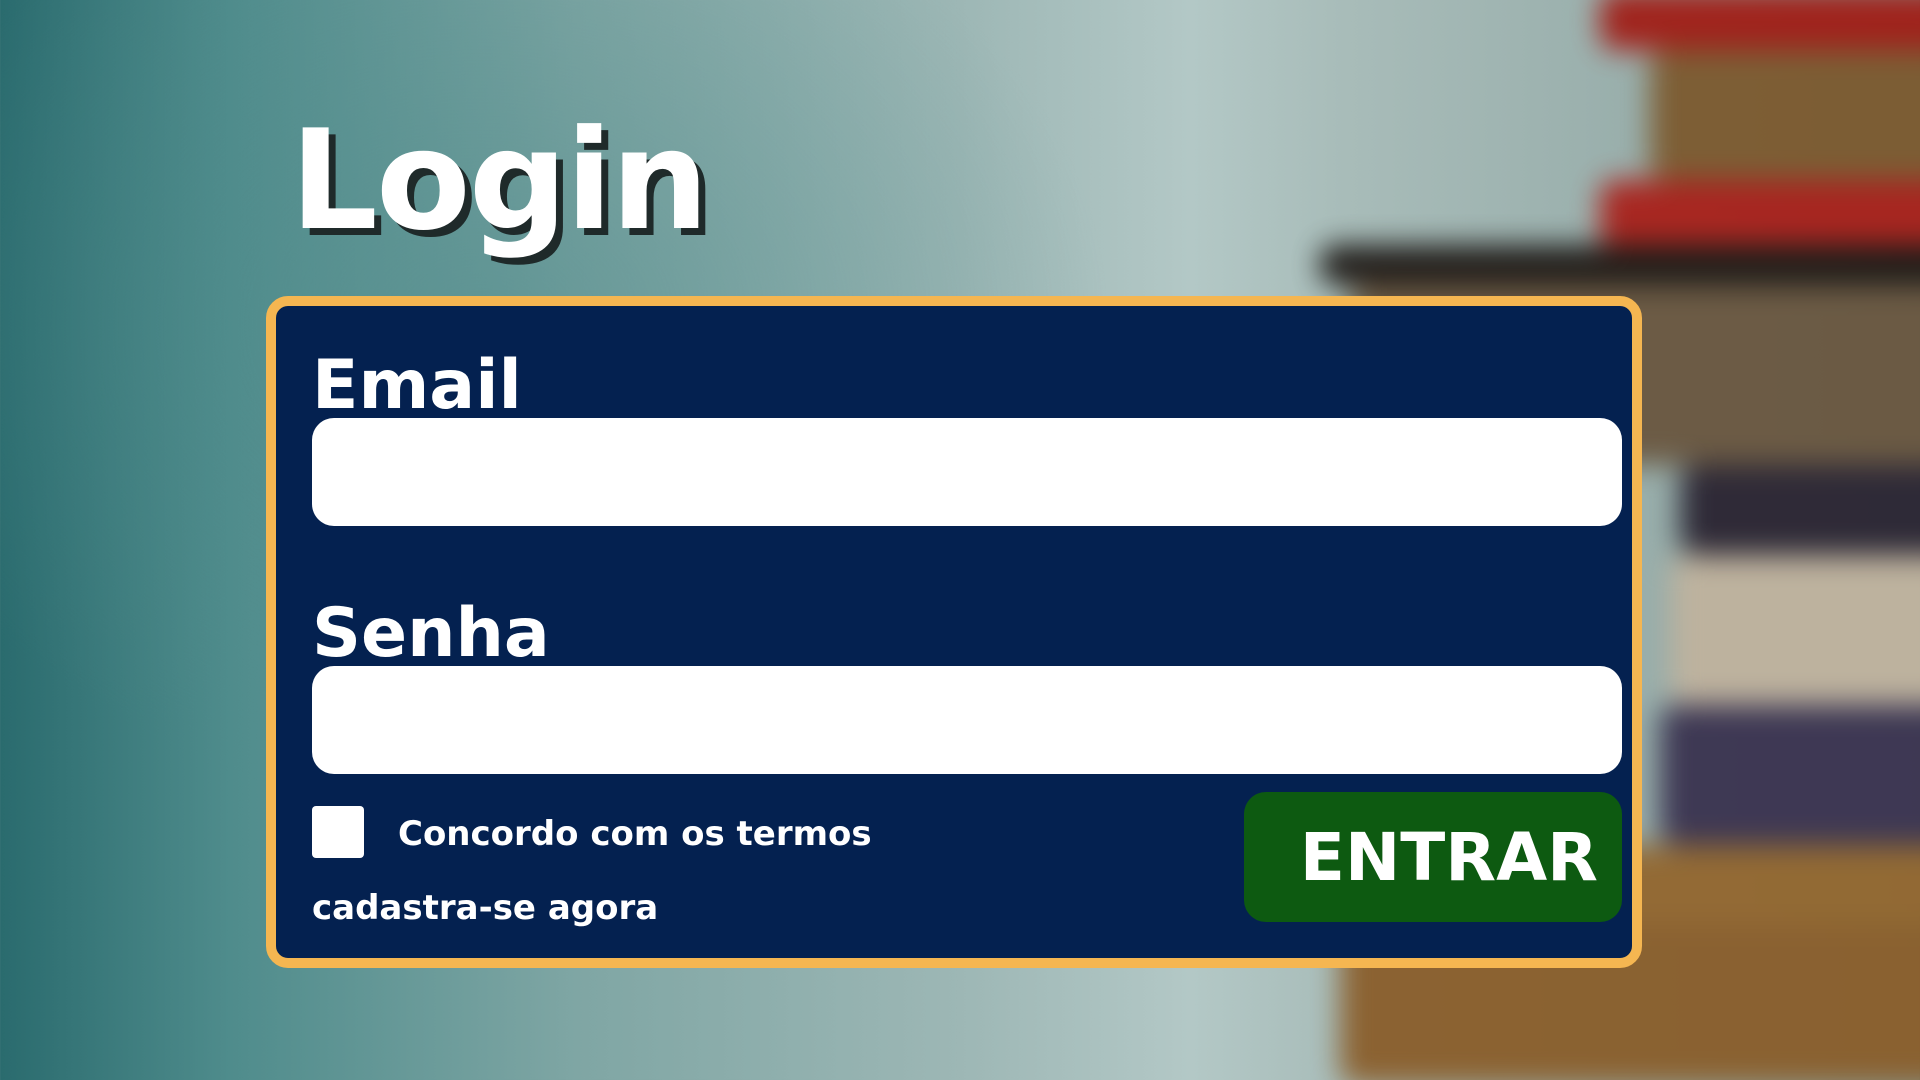 The image size is (1920, 1080). I want to click on email-field, so click(967, 472).